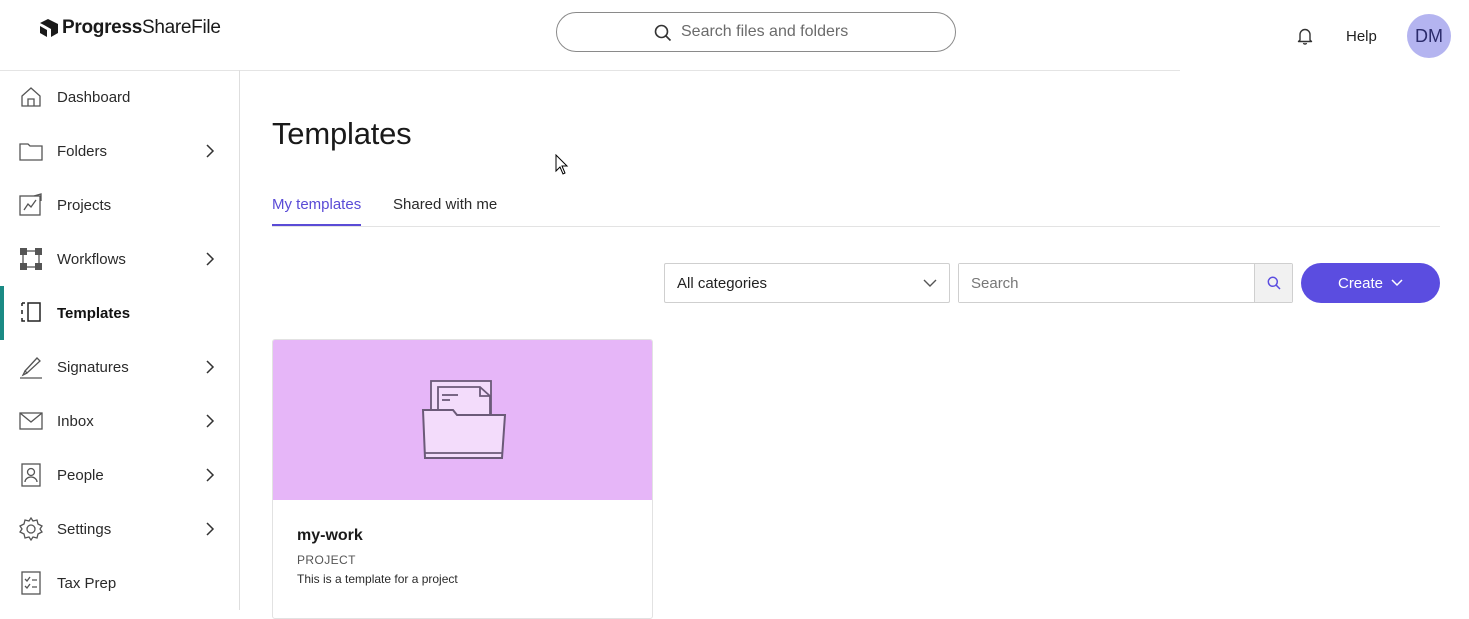 The width and height of the screenshot is (1469, 619). I want to click on sidebar-item-label: Inbox, so click(75, 421).